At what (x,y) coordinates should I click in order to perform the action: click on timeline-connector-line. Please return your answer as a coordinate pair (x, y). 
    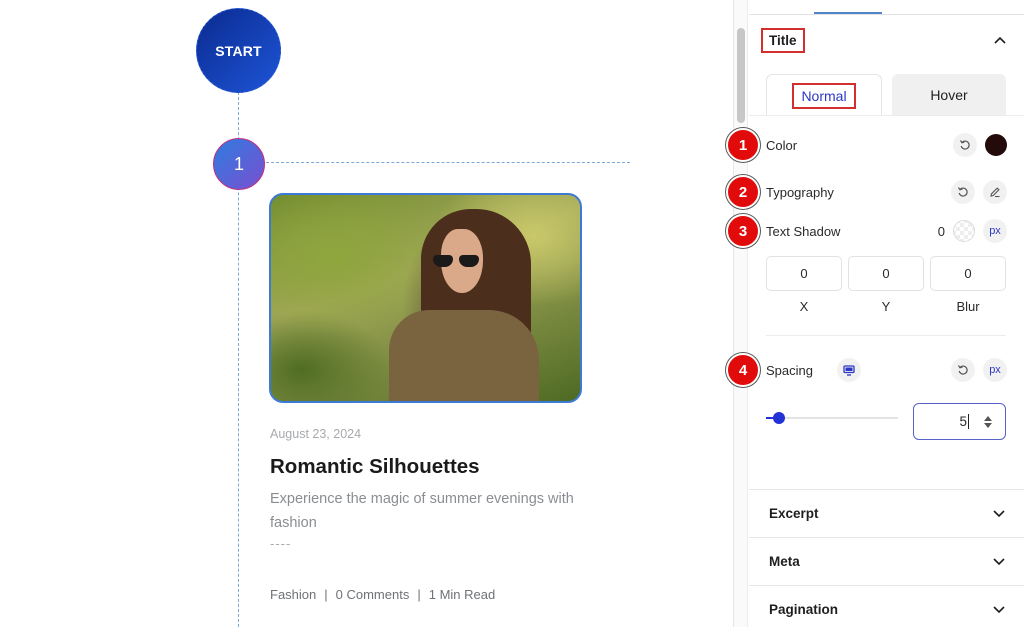
    Looking at the image, I should click on (448, 162).